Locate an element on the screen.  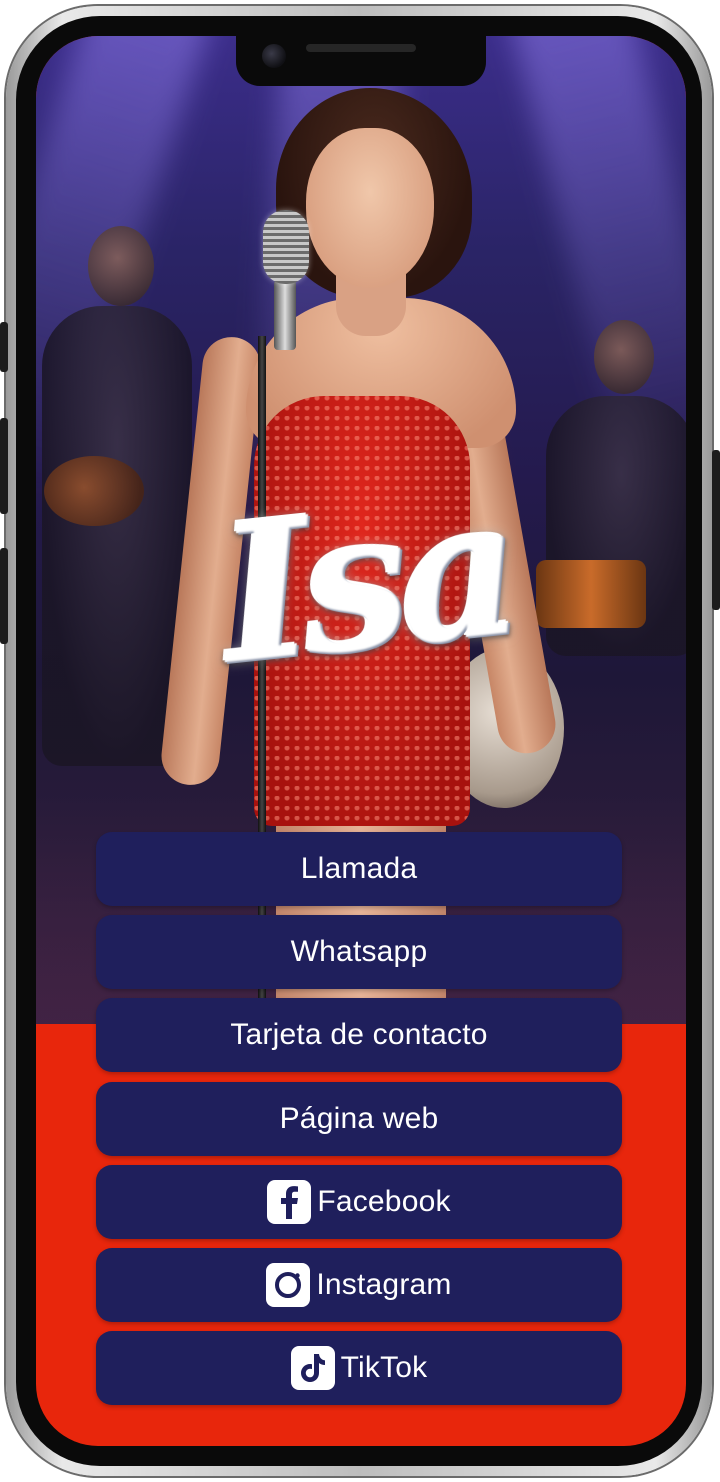
earpiece-speaker is located at coordinates (361, 48).